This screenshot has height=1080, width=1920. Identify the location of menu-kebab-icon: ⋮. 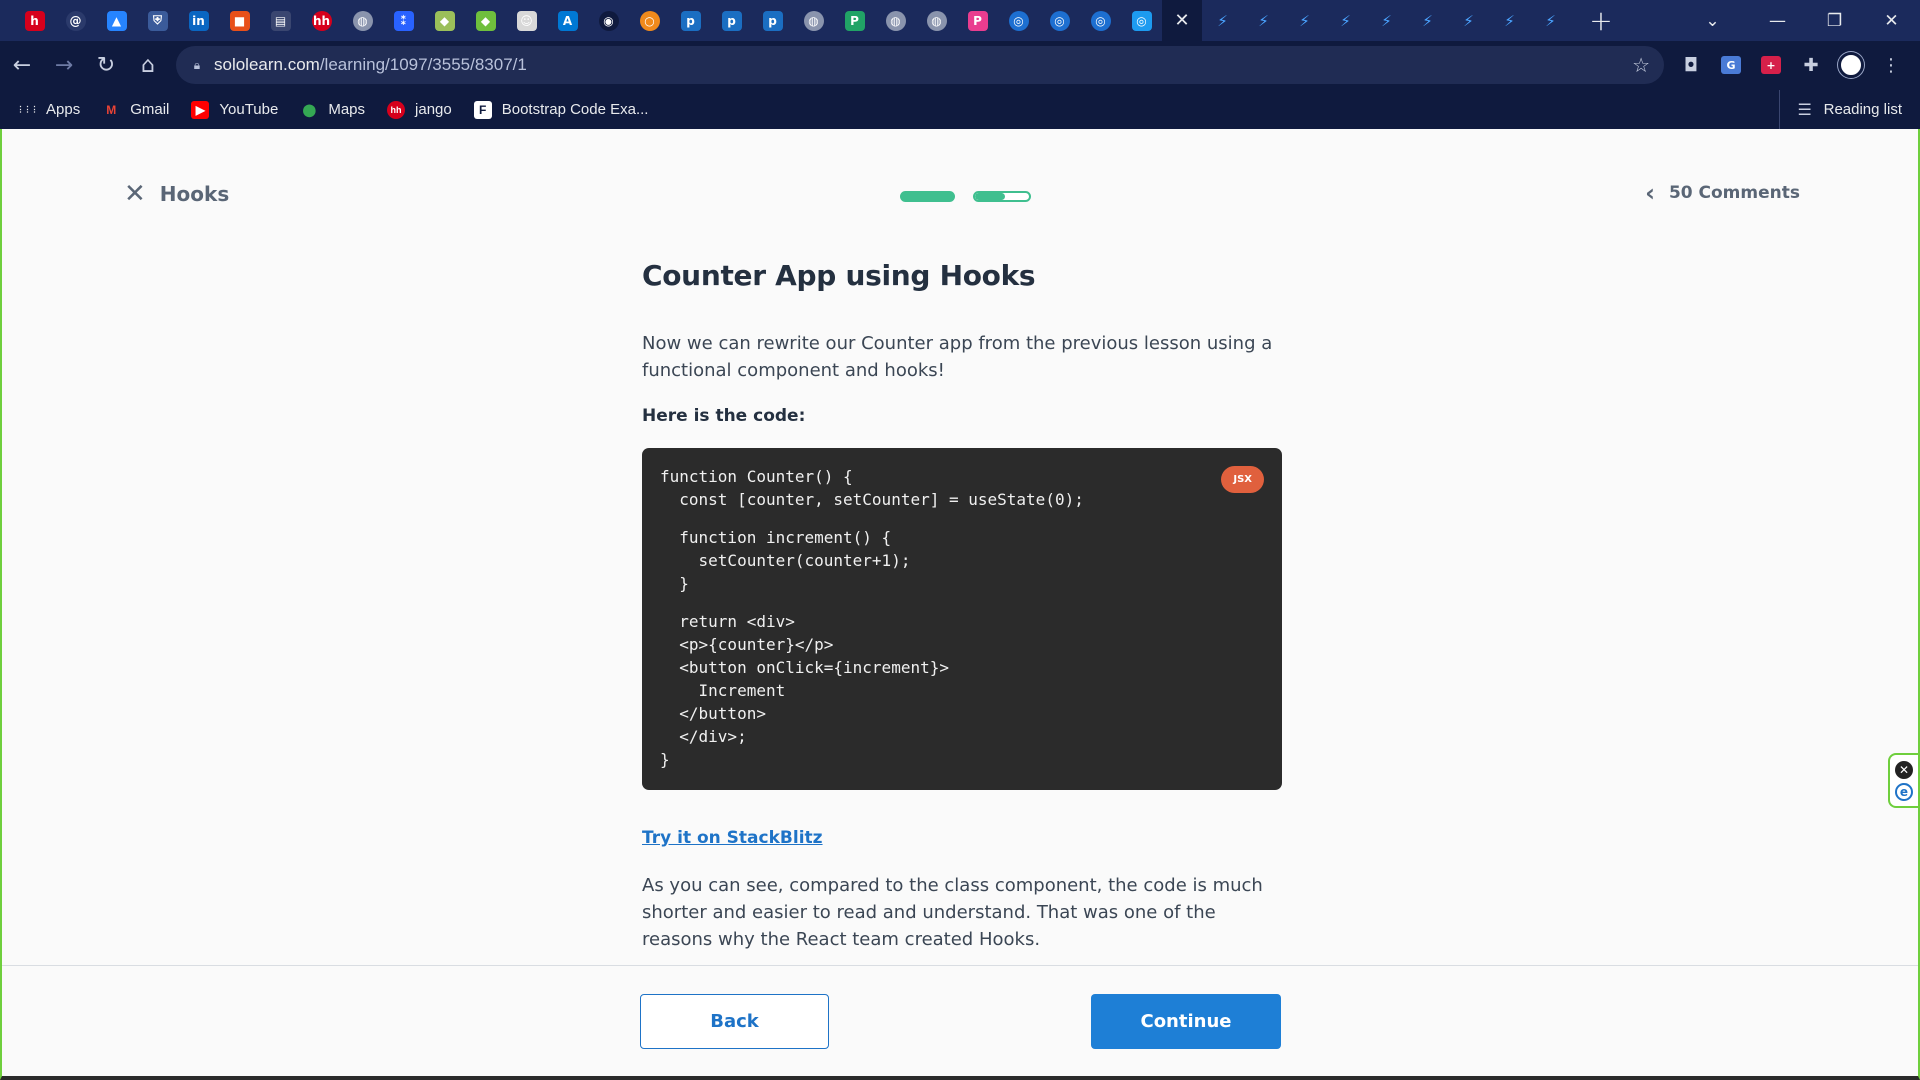
(1891, 65).